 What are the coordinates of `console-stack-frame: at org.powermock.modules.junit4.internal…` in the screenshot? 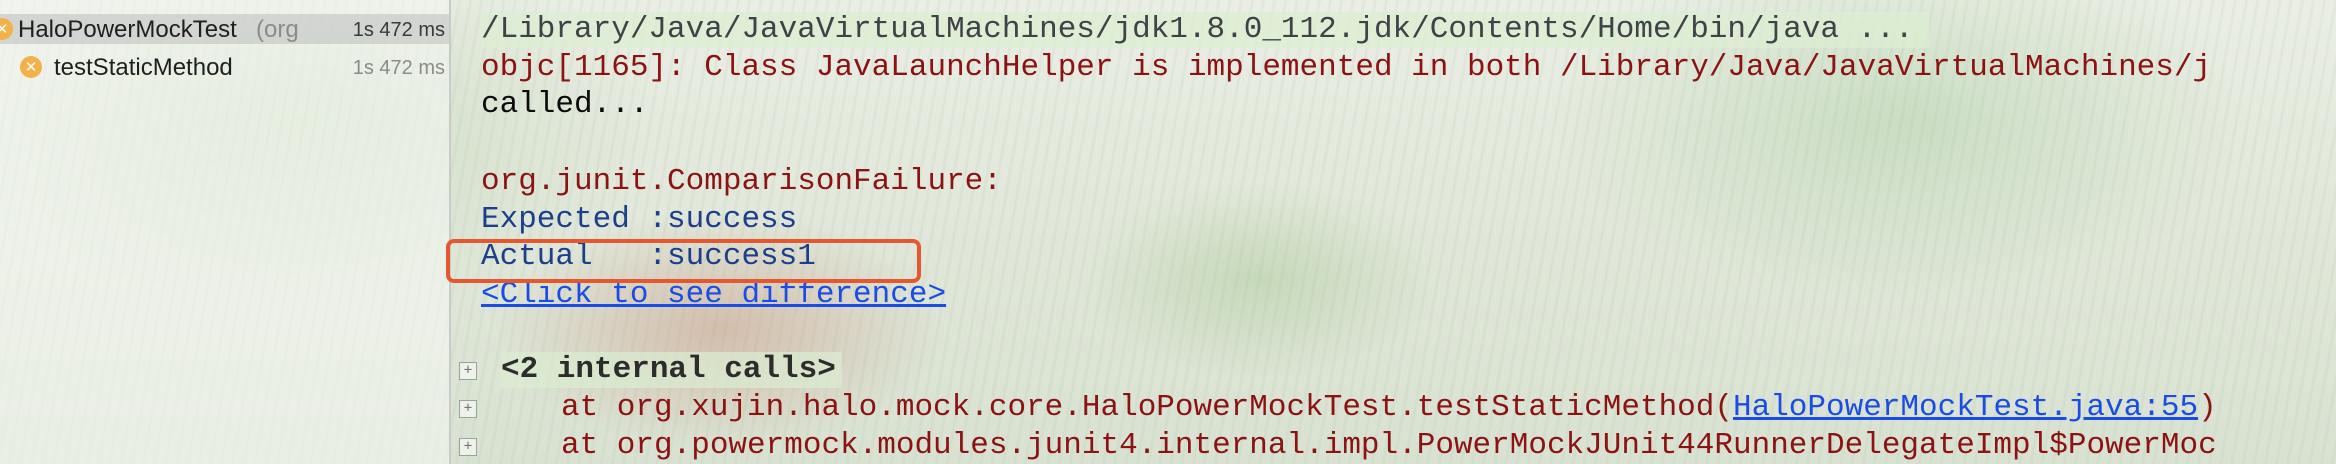 It's located at (1389, 445).